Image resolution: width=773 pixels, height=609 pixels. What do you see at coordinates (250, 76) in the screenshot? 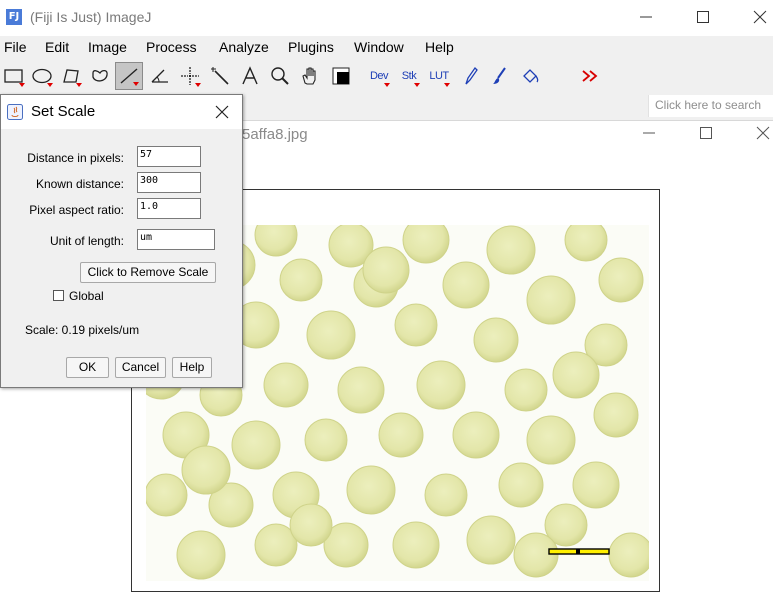
I see `text-tool-icon` at bounding box center [250, 76].